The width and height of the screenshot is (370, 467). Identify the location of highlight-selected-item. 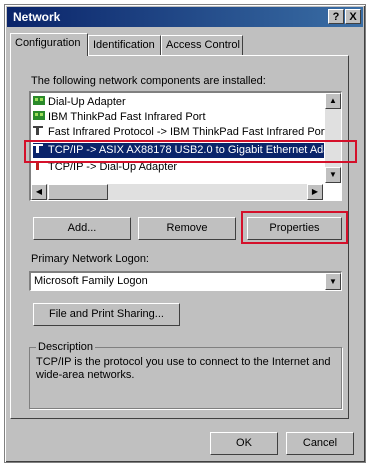
(190, 151).